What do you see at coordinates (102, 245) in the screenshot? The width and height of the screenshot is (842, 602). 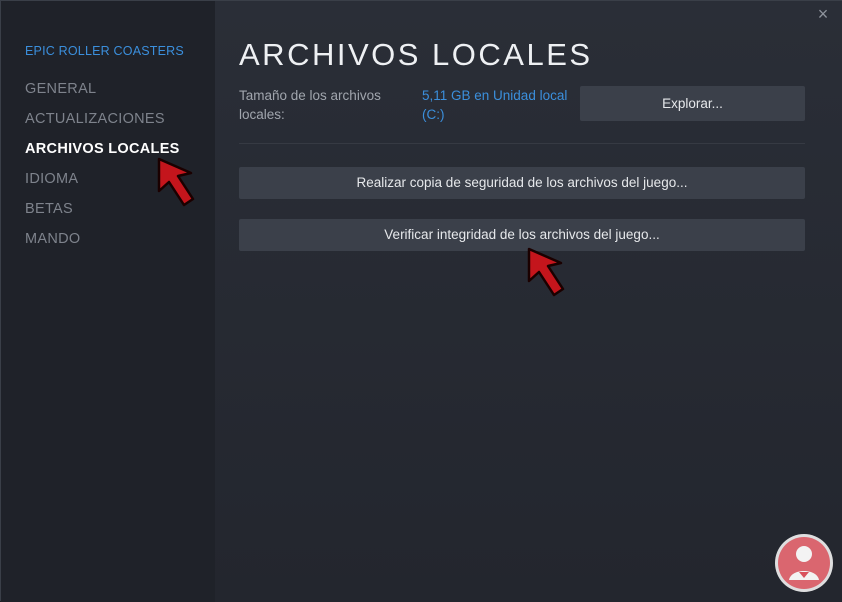 I see `sidebar-item-mando: MANDO` at bounding box center [102, 245].